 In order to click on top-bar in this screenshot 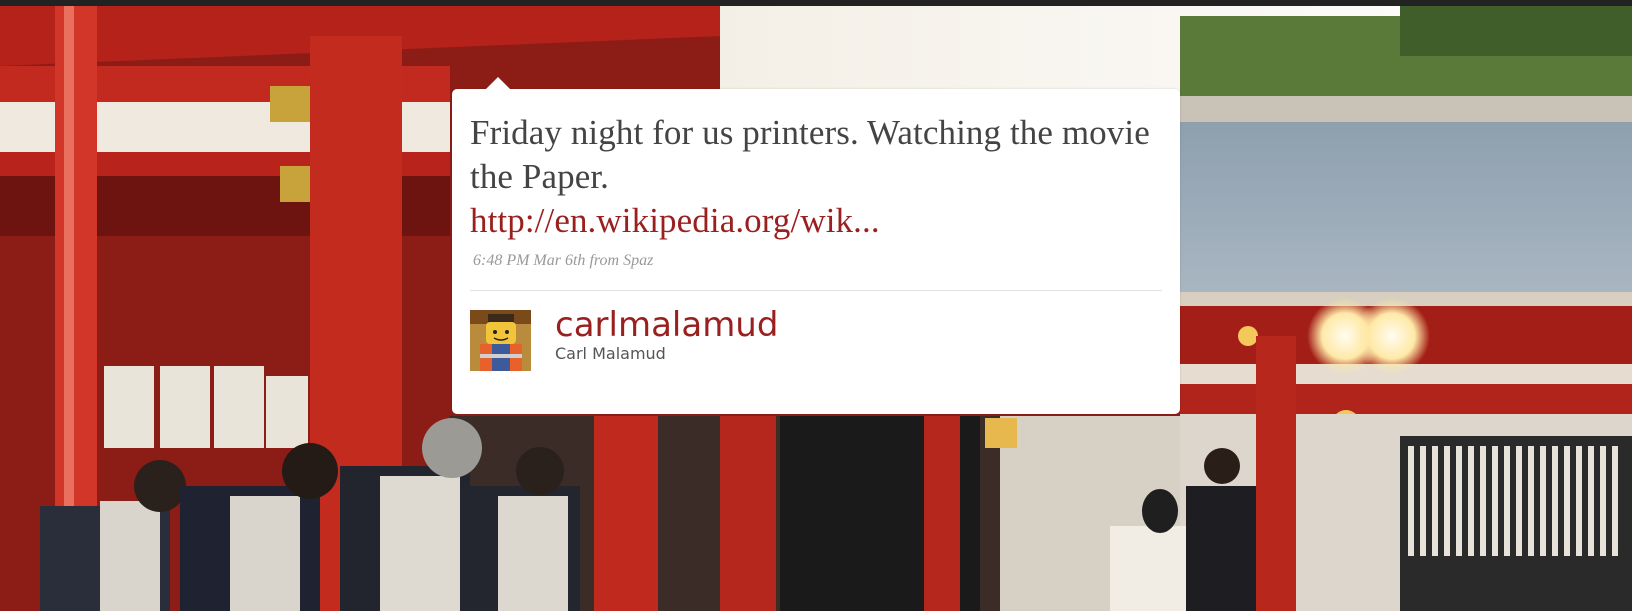, I will do `click(816, 3)`.